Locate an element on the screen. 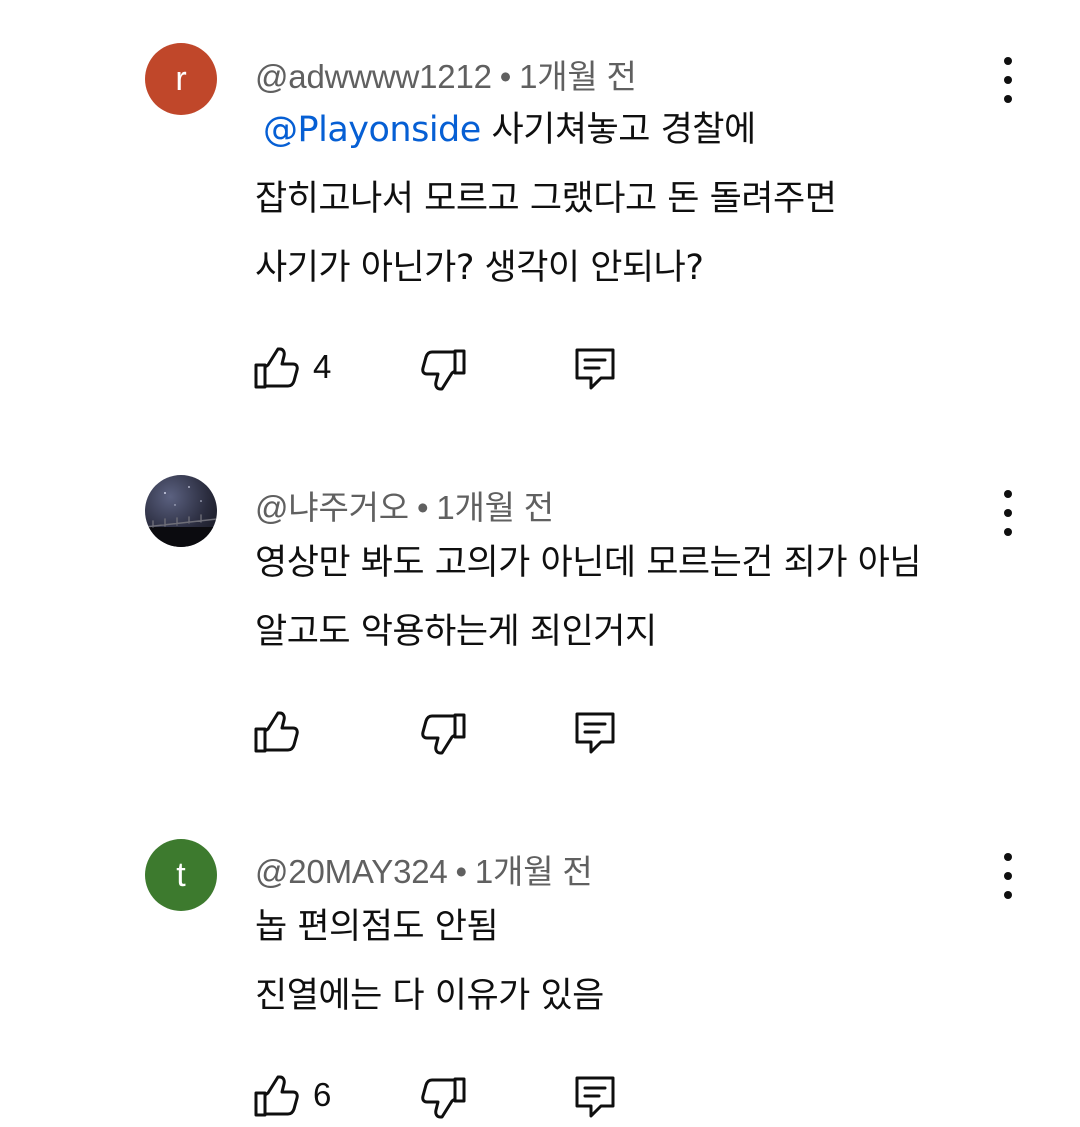  avatar: r is located at coordinates (181, 79).